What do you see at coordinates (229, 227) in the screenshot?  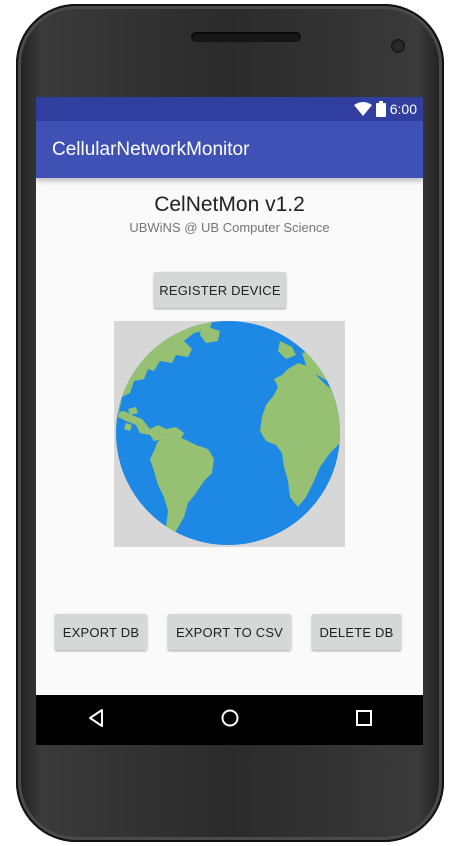 I see `app-subtitle: UBWiNS @ UB Computer Science` at bounding box center [229, 227].